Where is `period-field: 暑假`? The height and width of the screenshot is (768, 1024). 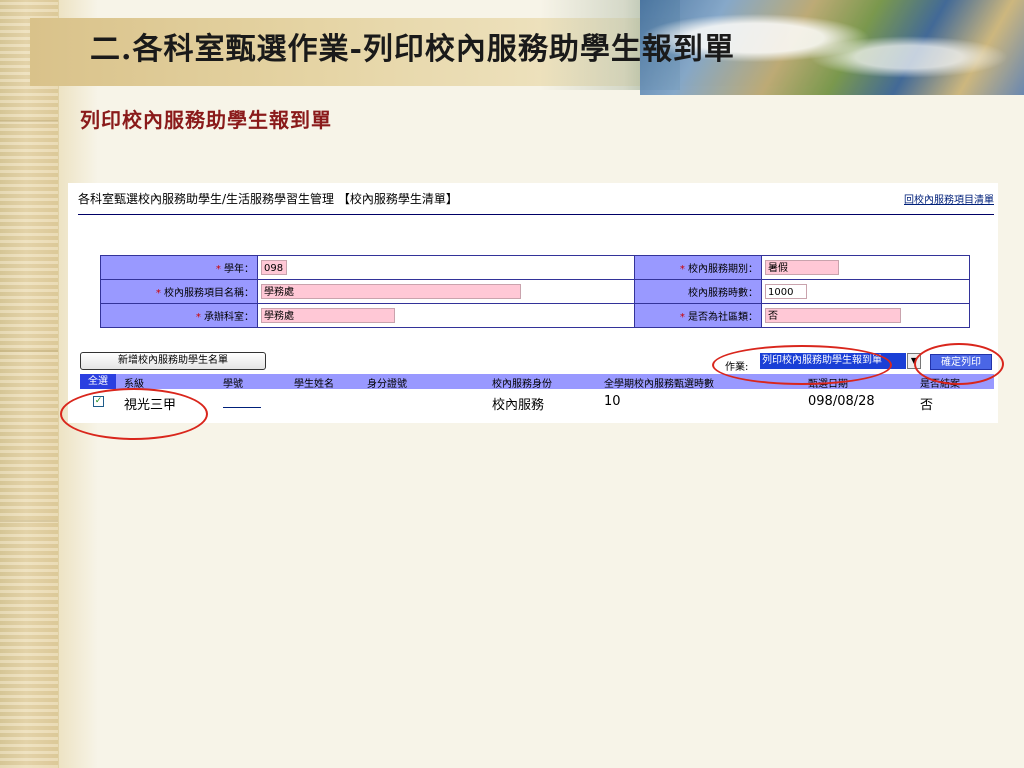 period-field: 暑假 is located at coordinates (802, 267).